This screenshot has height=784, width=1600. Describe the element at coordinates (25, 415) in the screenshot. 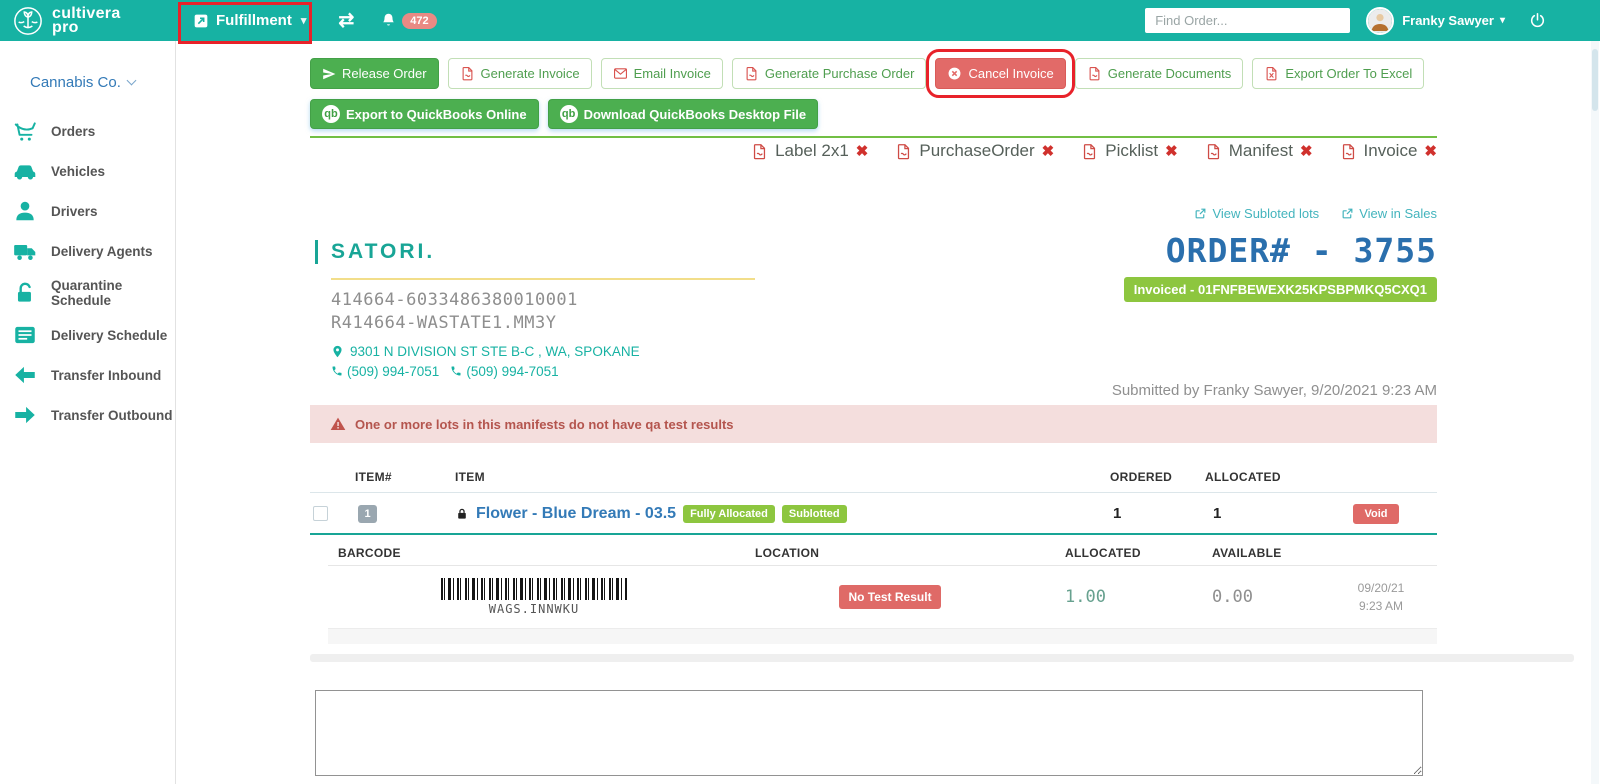

I see `arrow-right-icon` at that location.